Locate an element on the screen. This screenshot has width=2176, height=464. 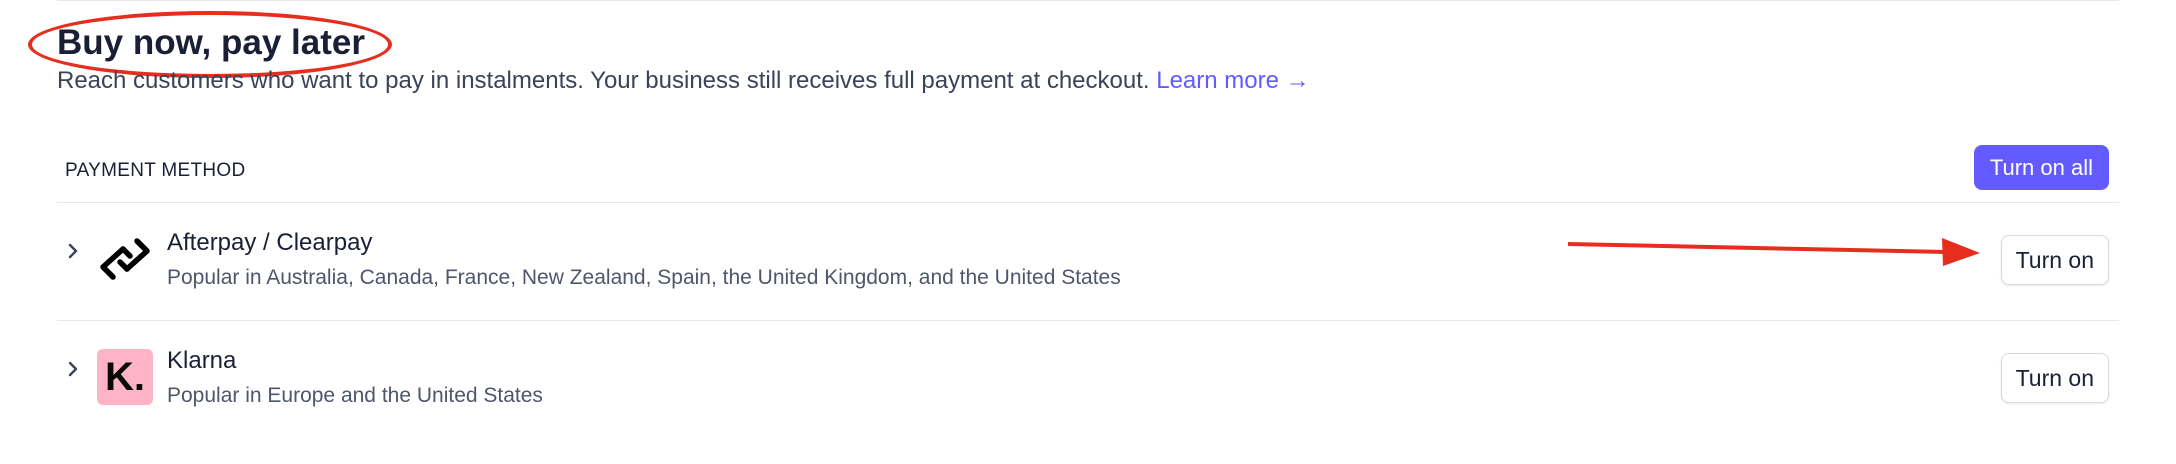
payment-method-name: Afterpay / Clearpay is located at coordinates (270, 242).